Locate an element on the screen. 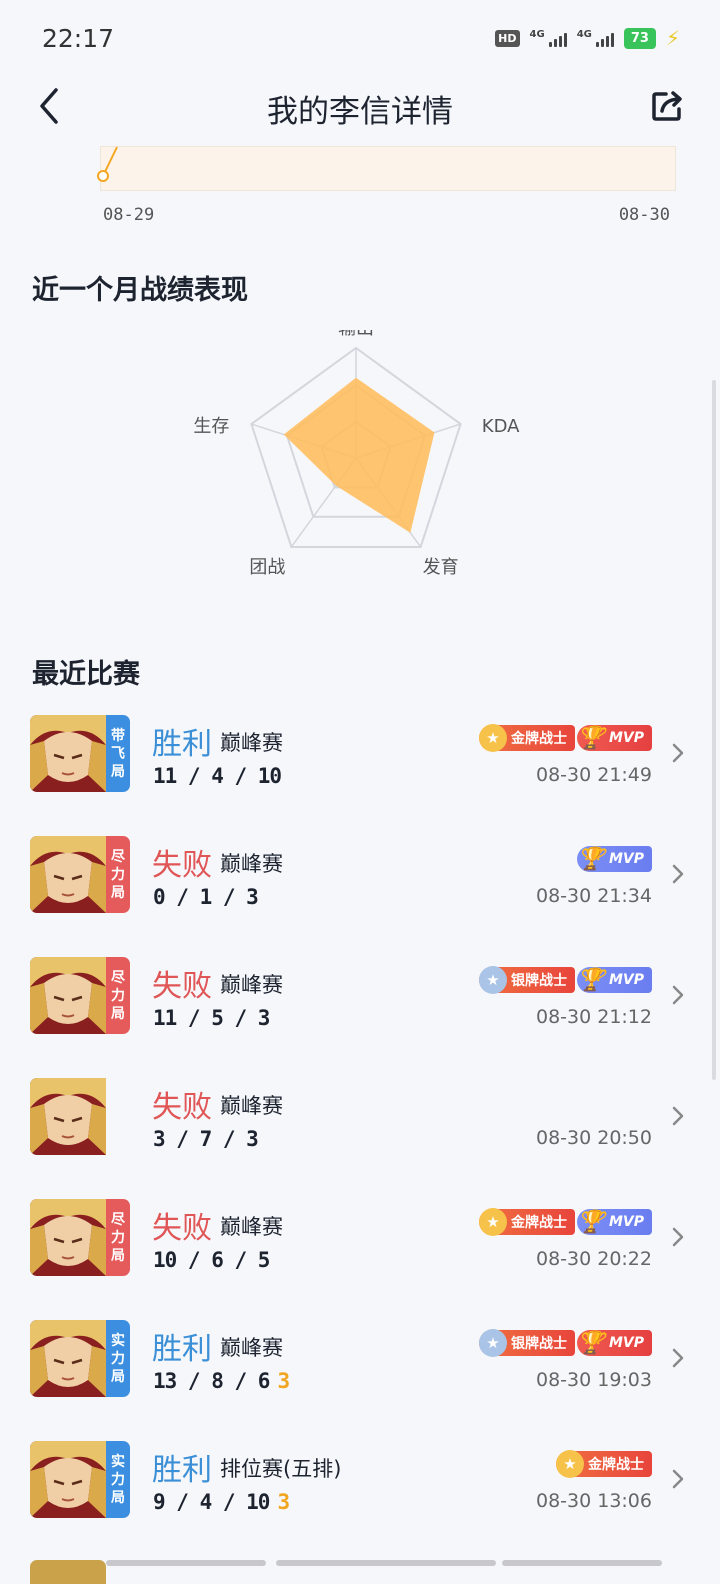  match-time: 08-30 13:06 is located at coordinates (593, 1501).